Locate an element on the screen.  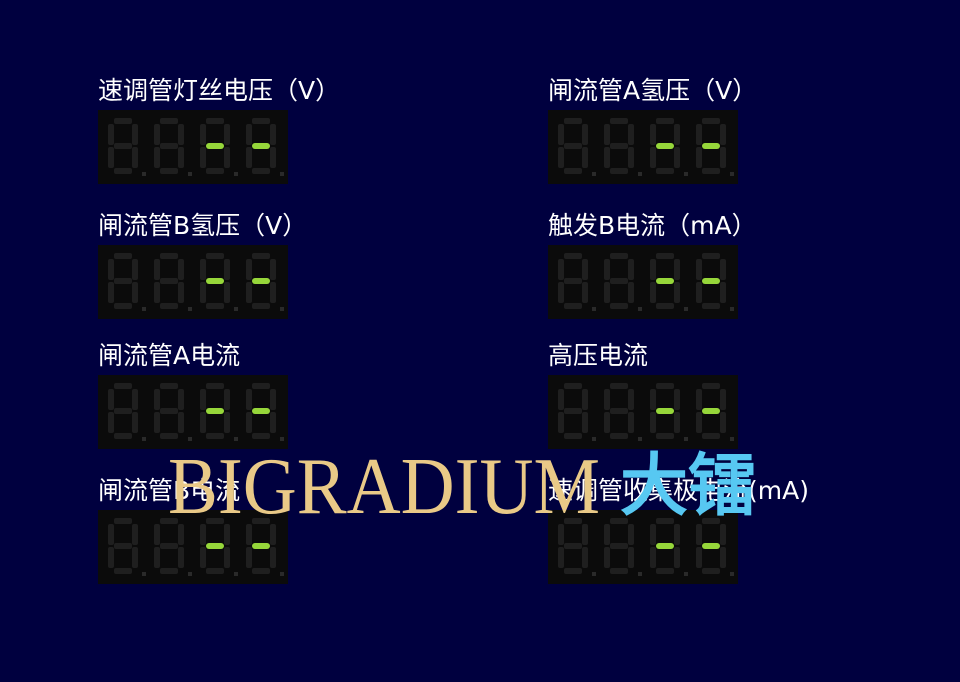
meter-trigger-b-current: 触发B电流（mA） is located at coordinates (693, 265).